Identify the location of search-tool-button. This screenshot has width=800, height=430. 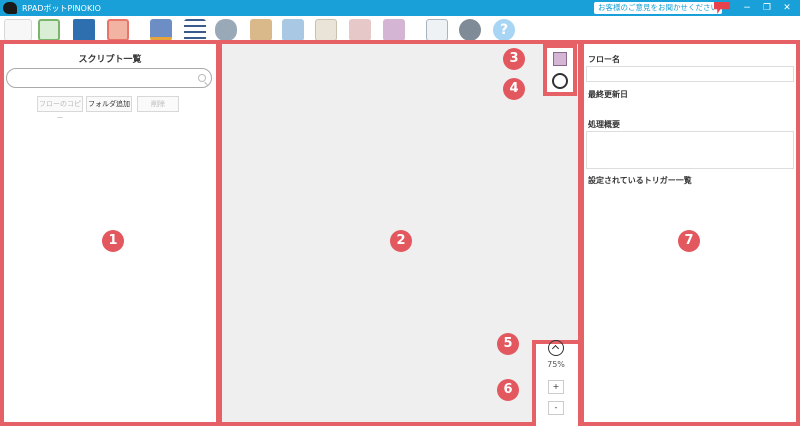
(560, 83).